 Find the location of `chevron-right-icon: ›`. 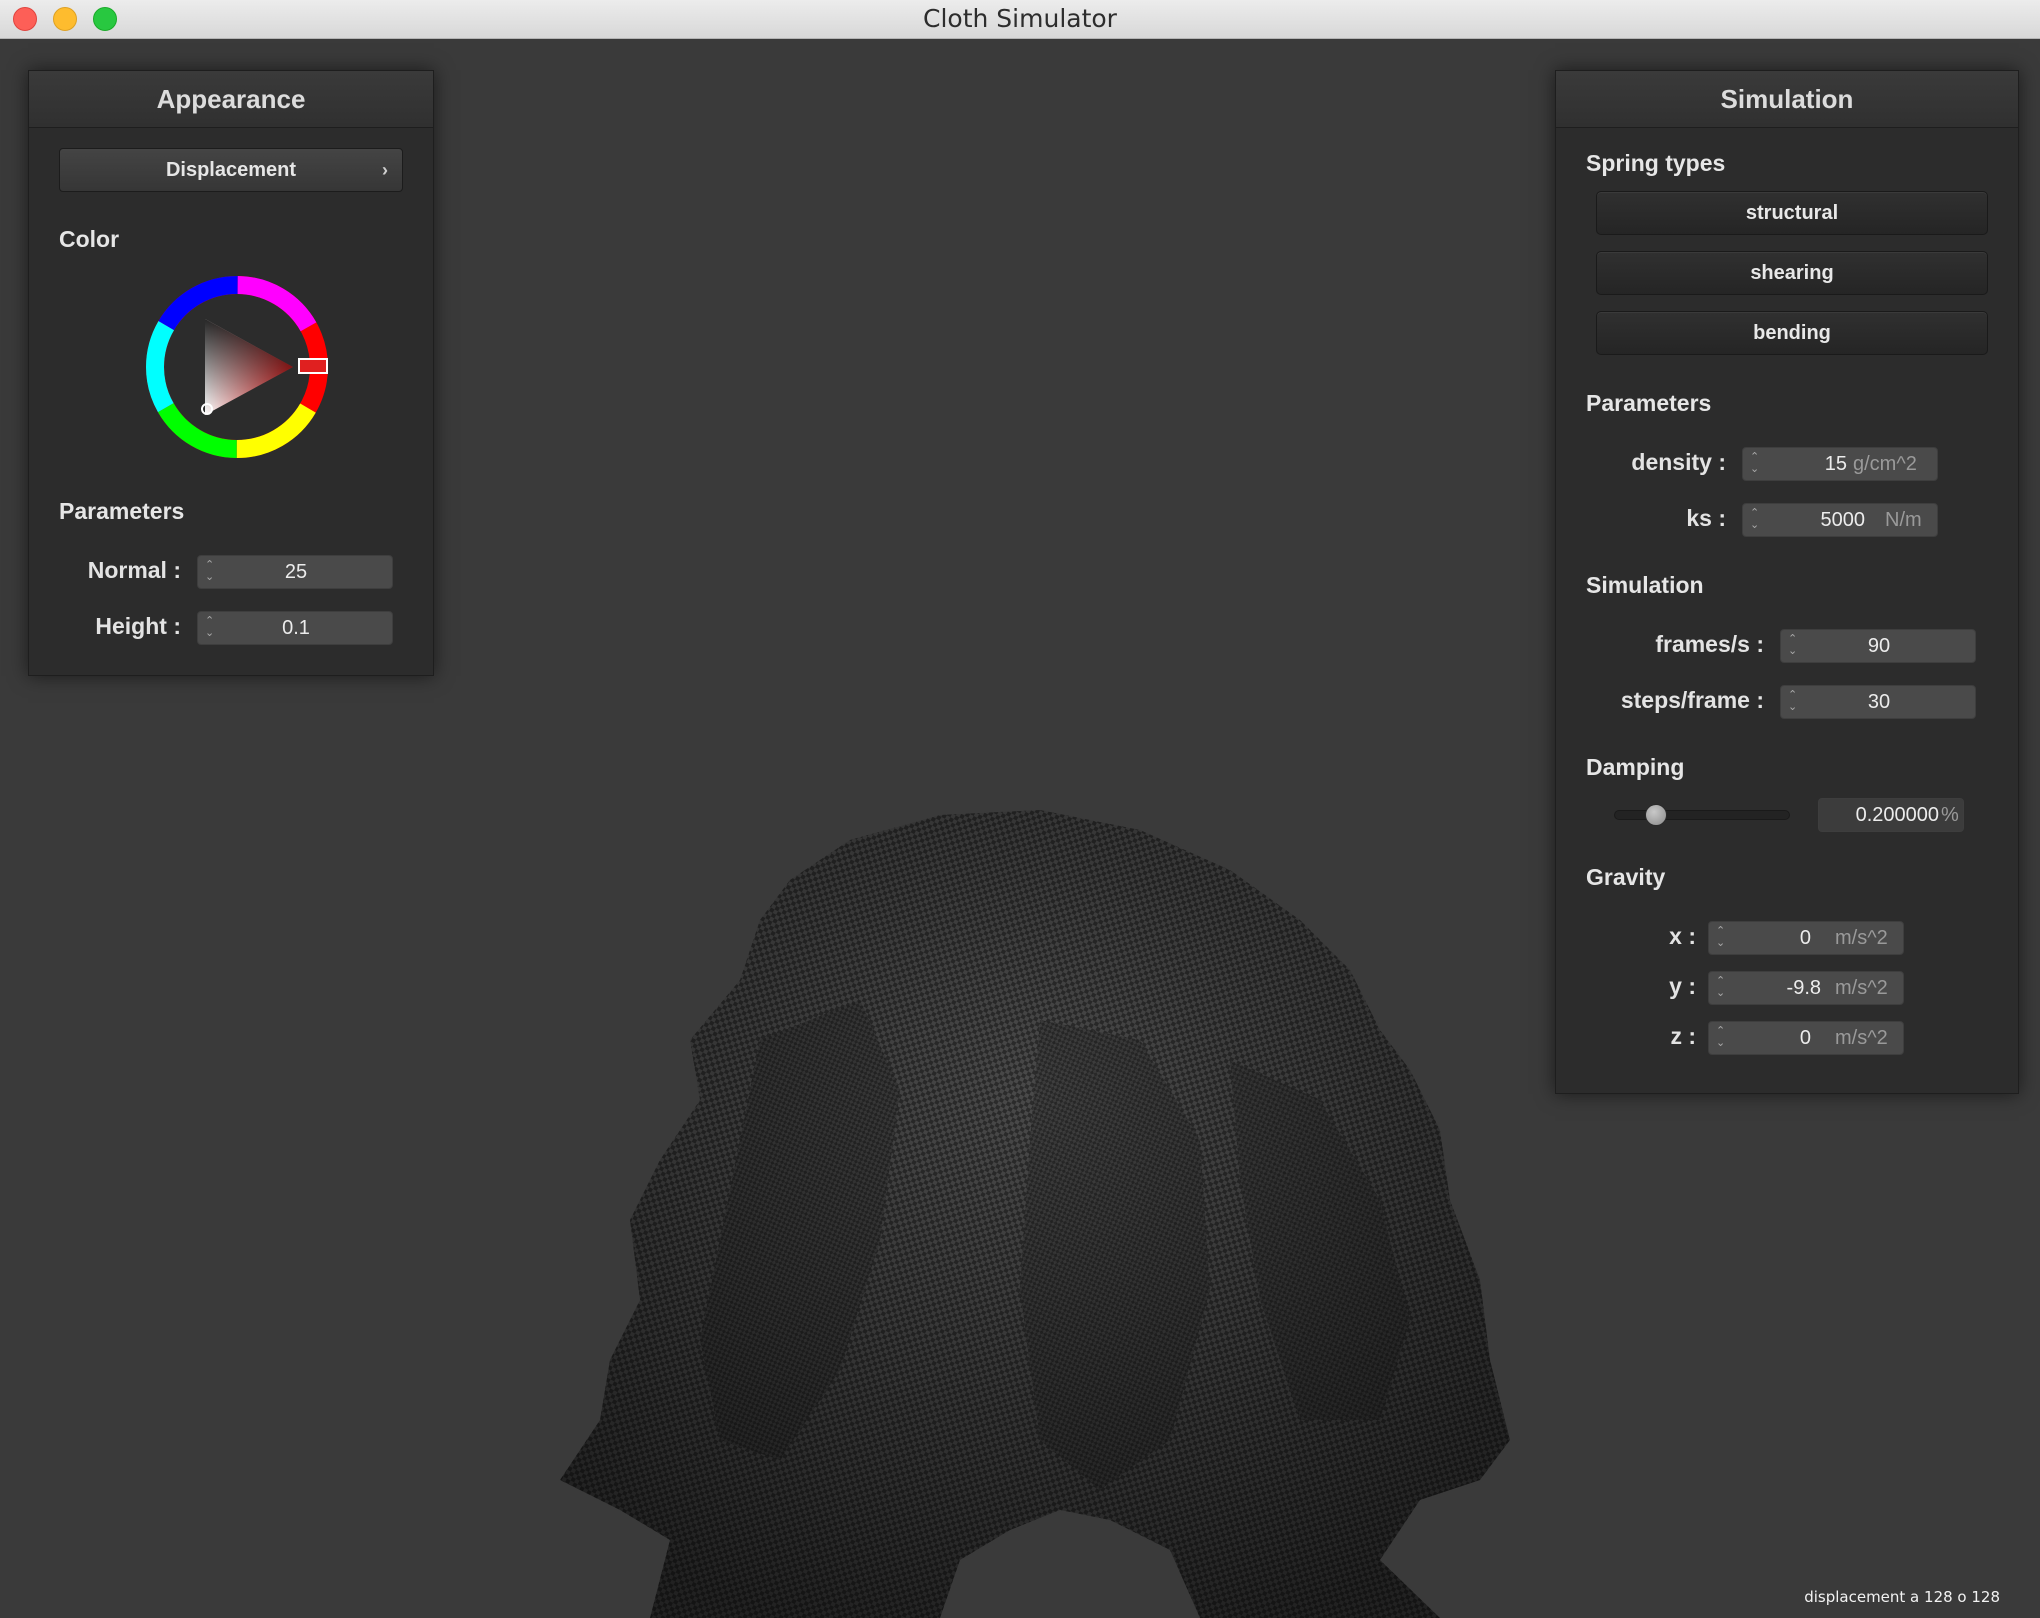

chevron-right-icon: › is located at coordinates (385, 170).